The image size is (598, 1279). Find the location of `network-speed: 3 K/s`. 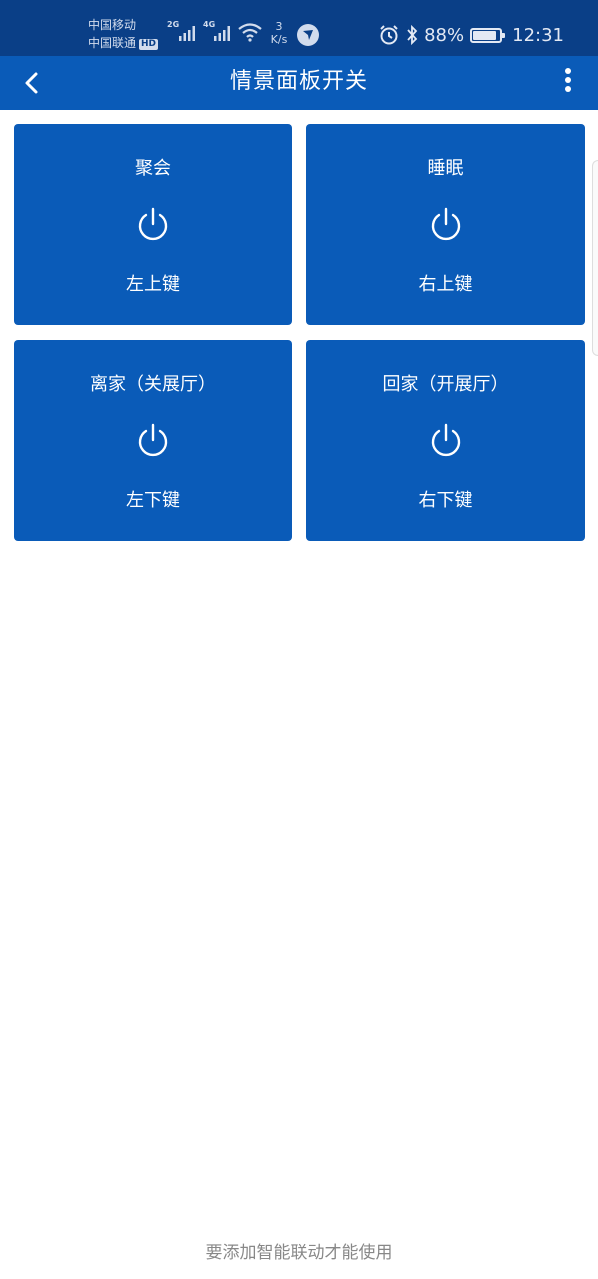

network-speed: 3 K/s is located at coordinates (279, 33).